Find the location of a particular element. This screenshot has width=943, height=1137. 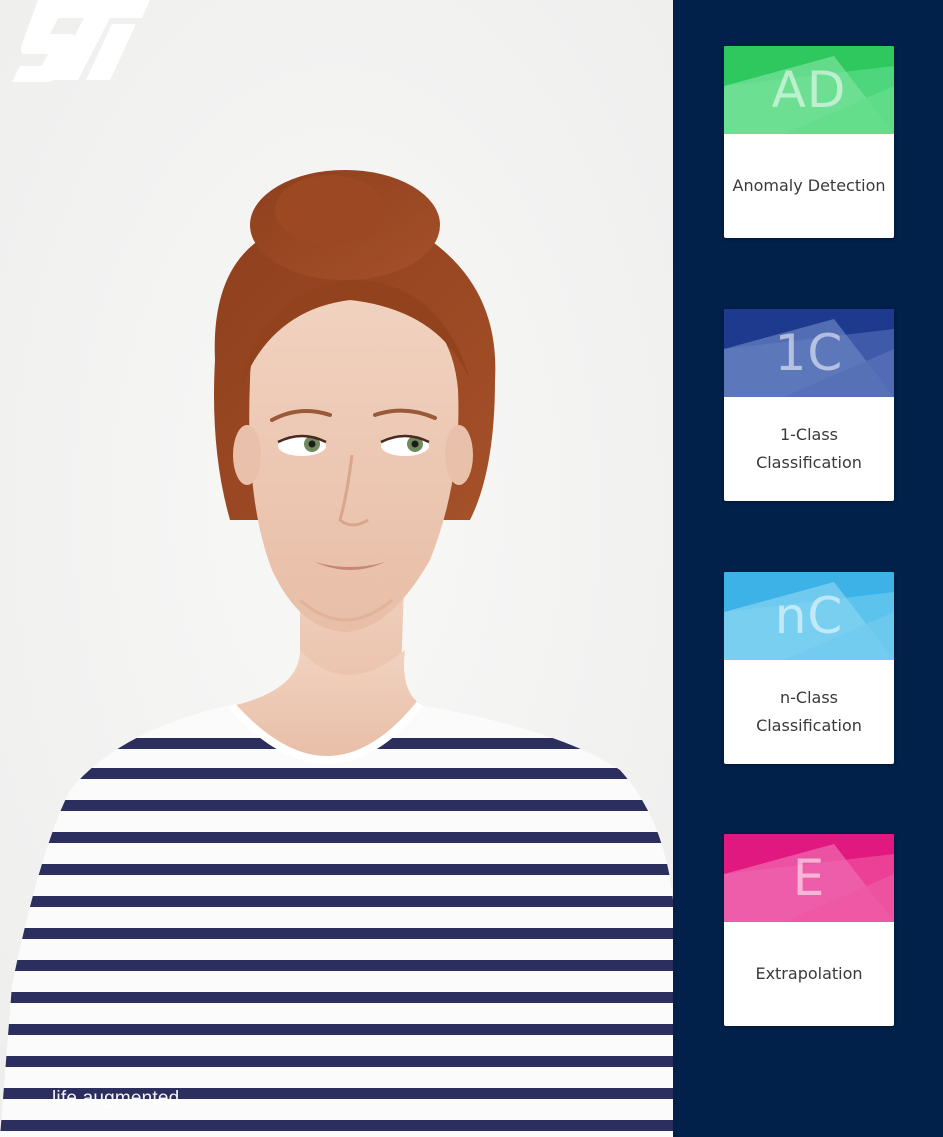

card-abbr: 1C is located at coordinates (809, 353).